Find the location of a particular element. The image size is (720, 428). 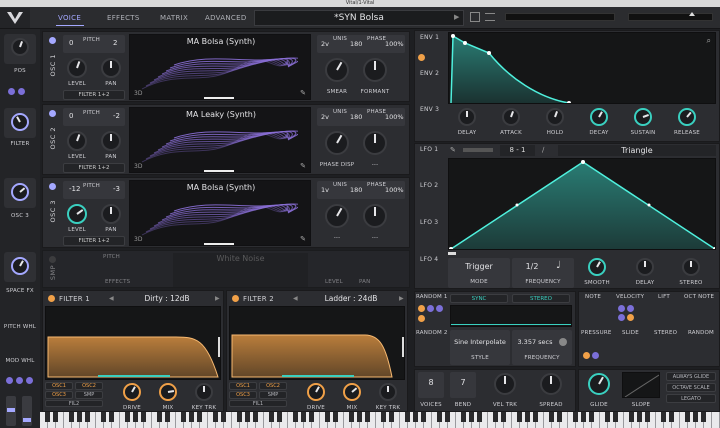

pos-knob is located at coordinates (20, 47).